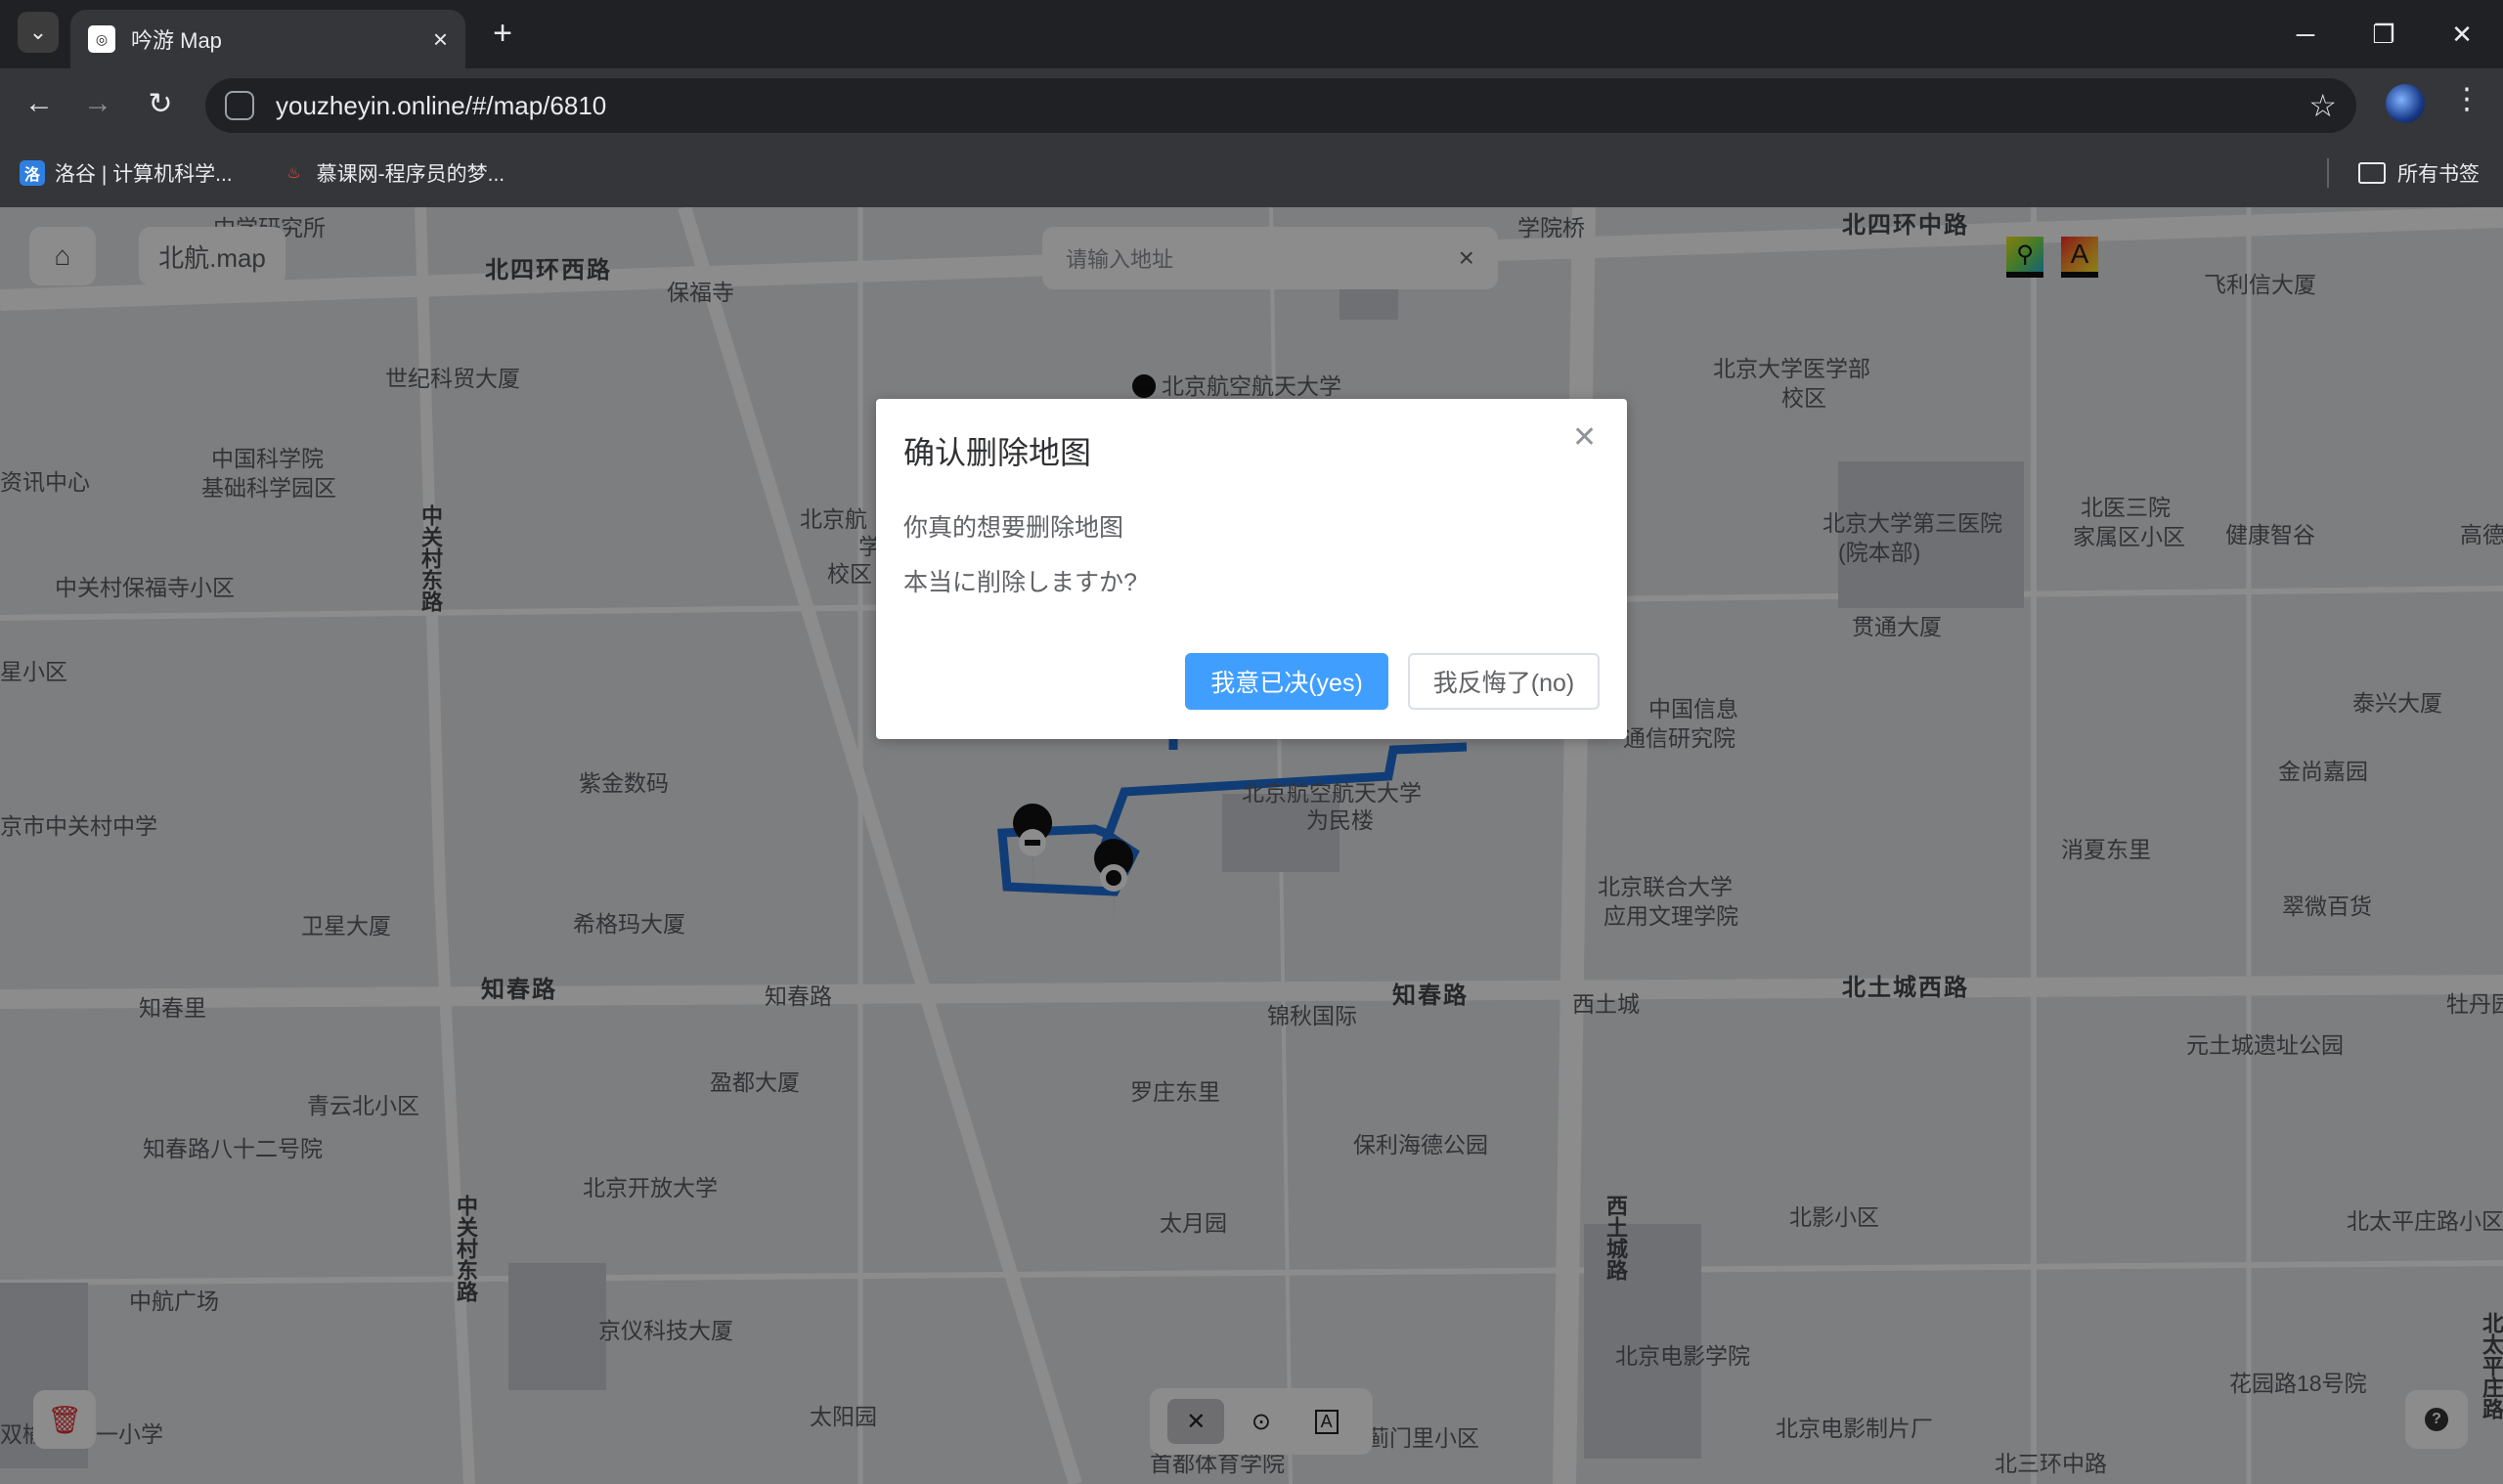 This screenshot has width=2503, height=1484. Describe the element at coordinates (32, 173) in the screenshot. I see `luogu-icon: 洛` at that location.